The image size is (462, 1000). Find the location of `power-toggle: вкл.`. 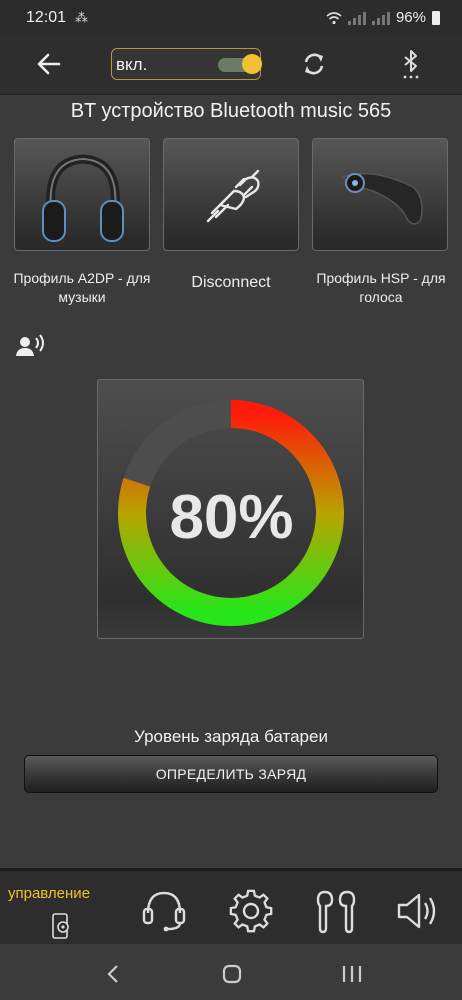

power-toggle: вкл. is located at coordinates (186, 64).